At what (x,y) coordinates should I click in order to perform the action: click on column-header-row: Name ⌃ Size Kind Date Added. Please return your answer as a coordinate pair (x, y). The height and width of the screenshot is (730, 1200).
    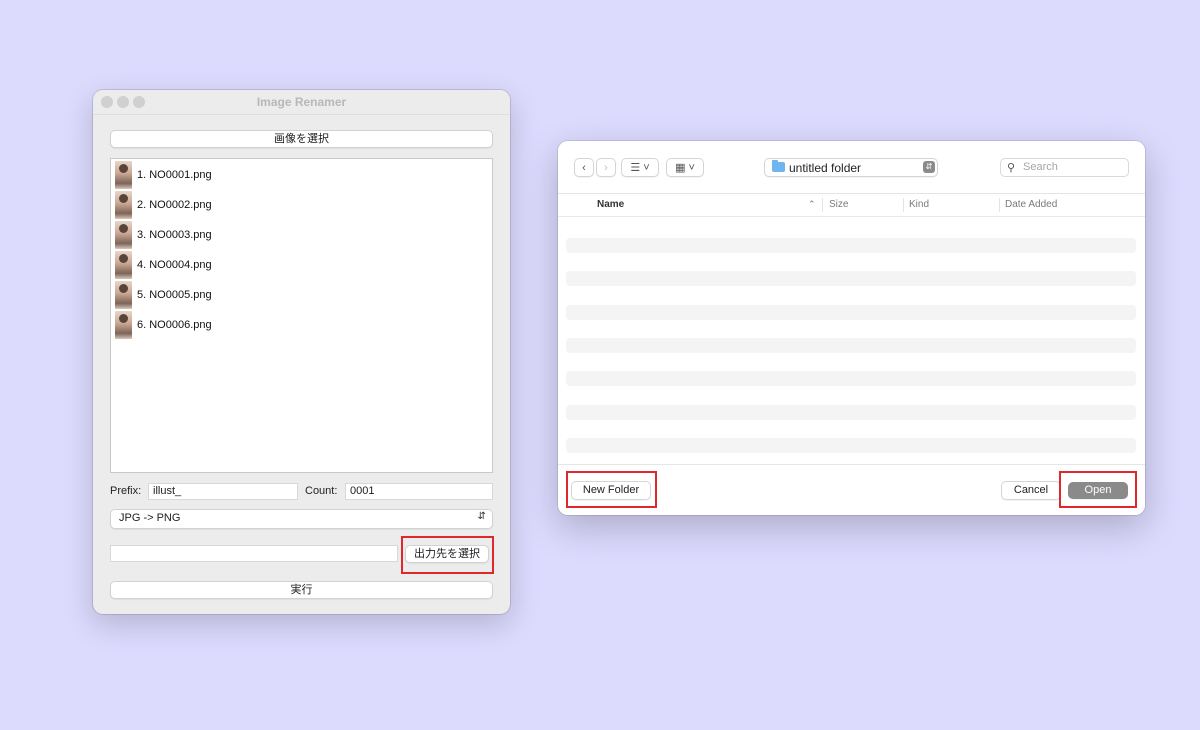
    Looking at the image, I should click on (851, 205).